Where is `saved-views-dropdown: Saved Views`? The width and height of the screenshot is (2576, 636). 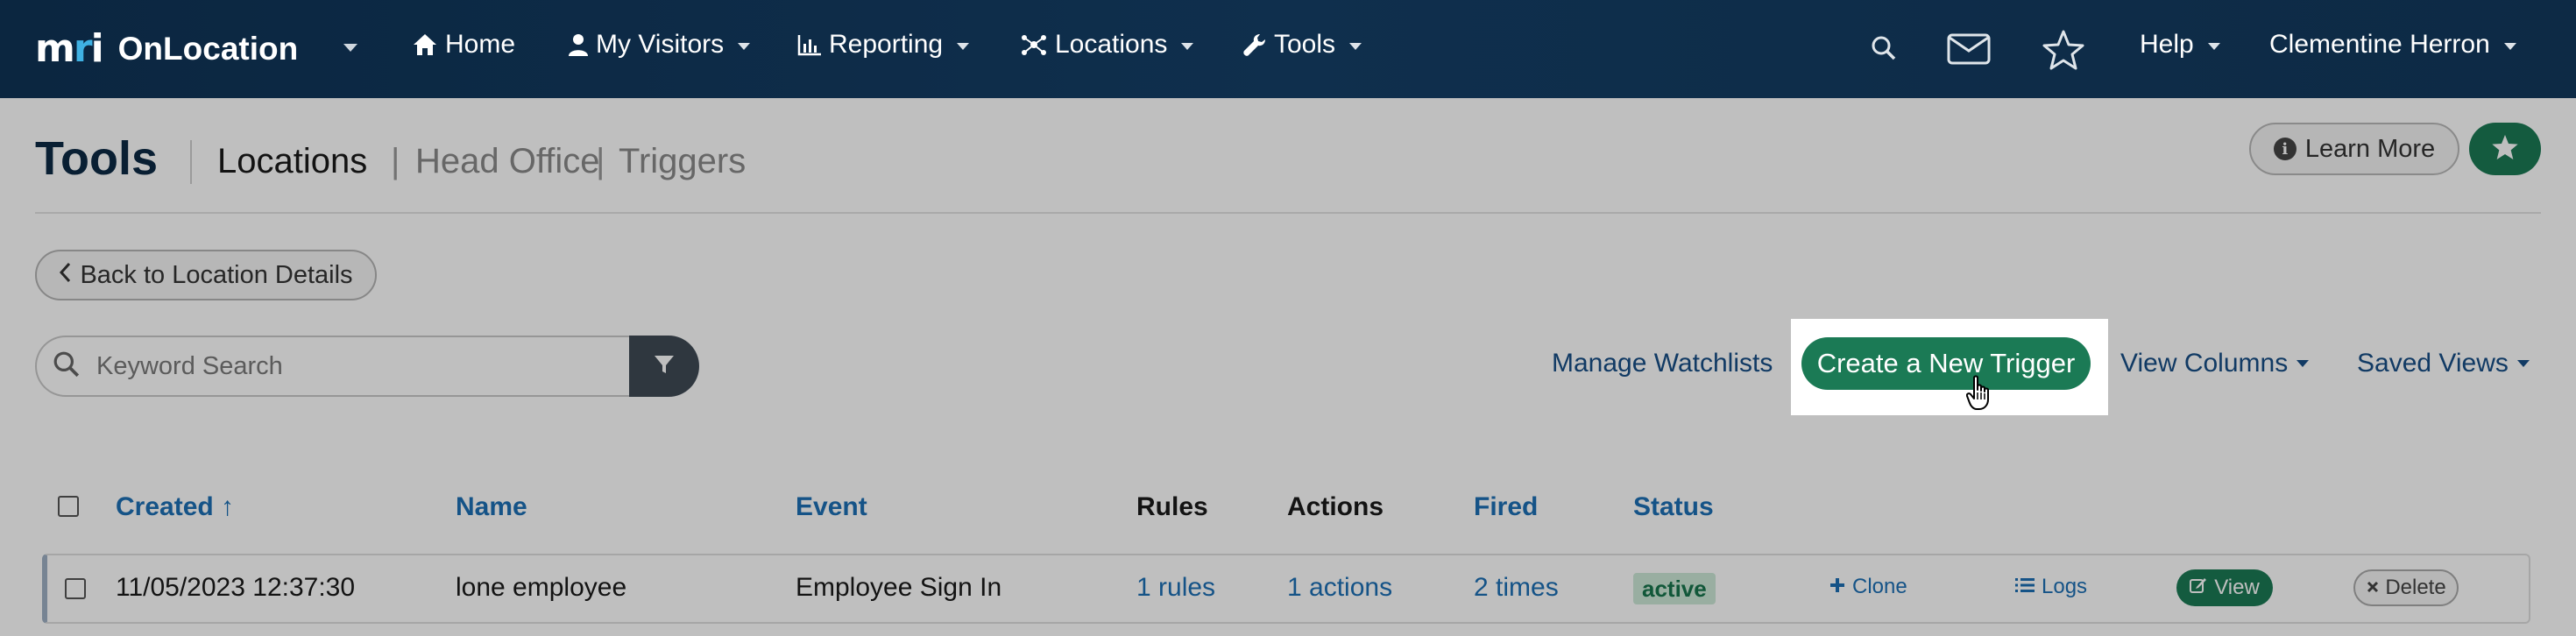
saved-views-dropdown: Saved Views is located at coordinates (2443, 363).